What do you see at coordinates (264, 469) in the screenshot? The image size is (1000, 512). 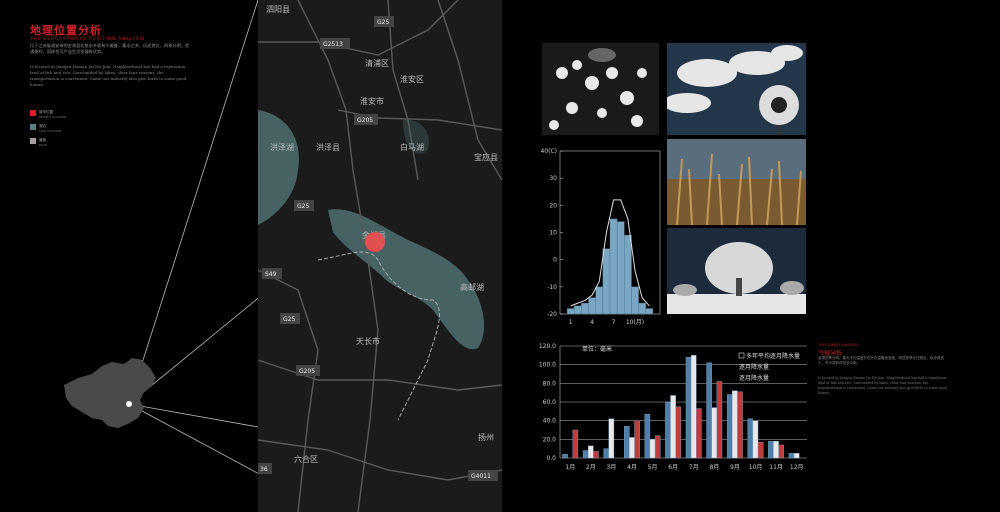 I see `shield-label: 36` at bounding box center [264, 469].